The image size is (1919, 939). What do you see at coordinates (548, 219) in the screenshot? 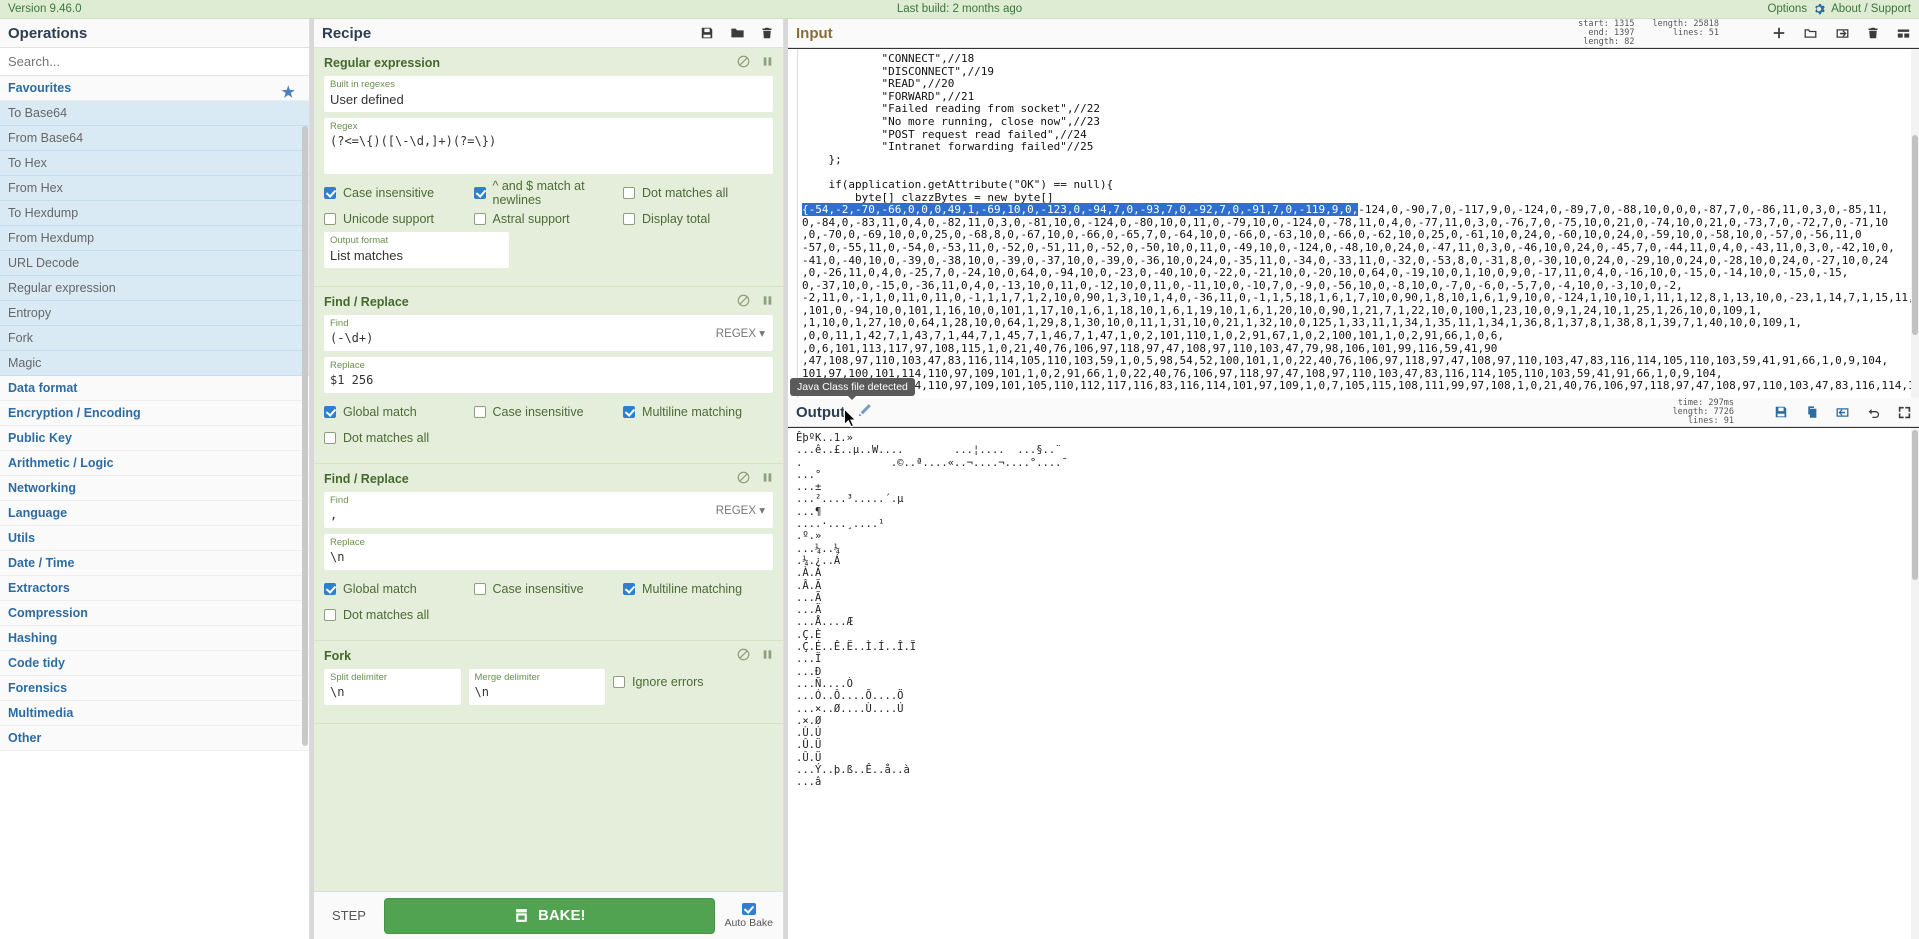
I see `checkbox-option: Astral support` at bounding box center [548, 219].